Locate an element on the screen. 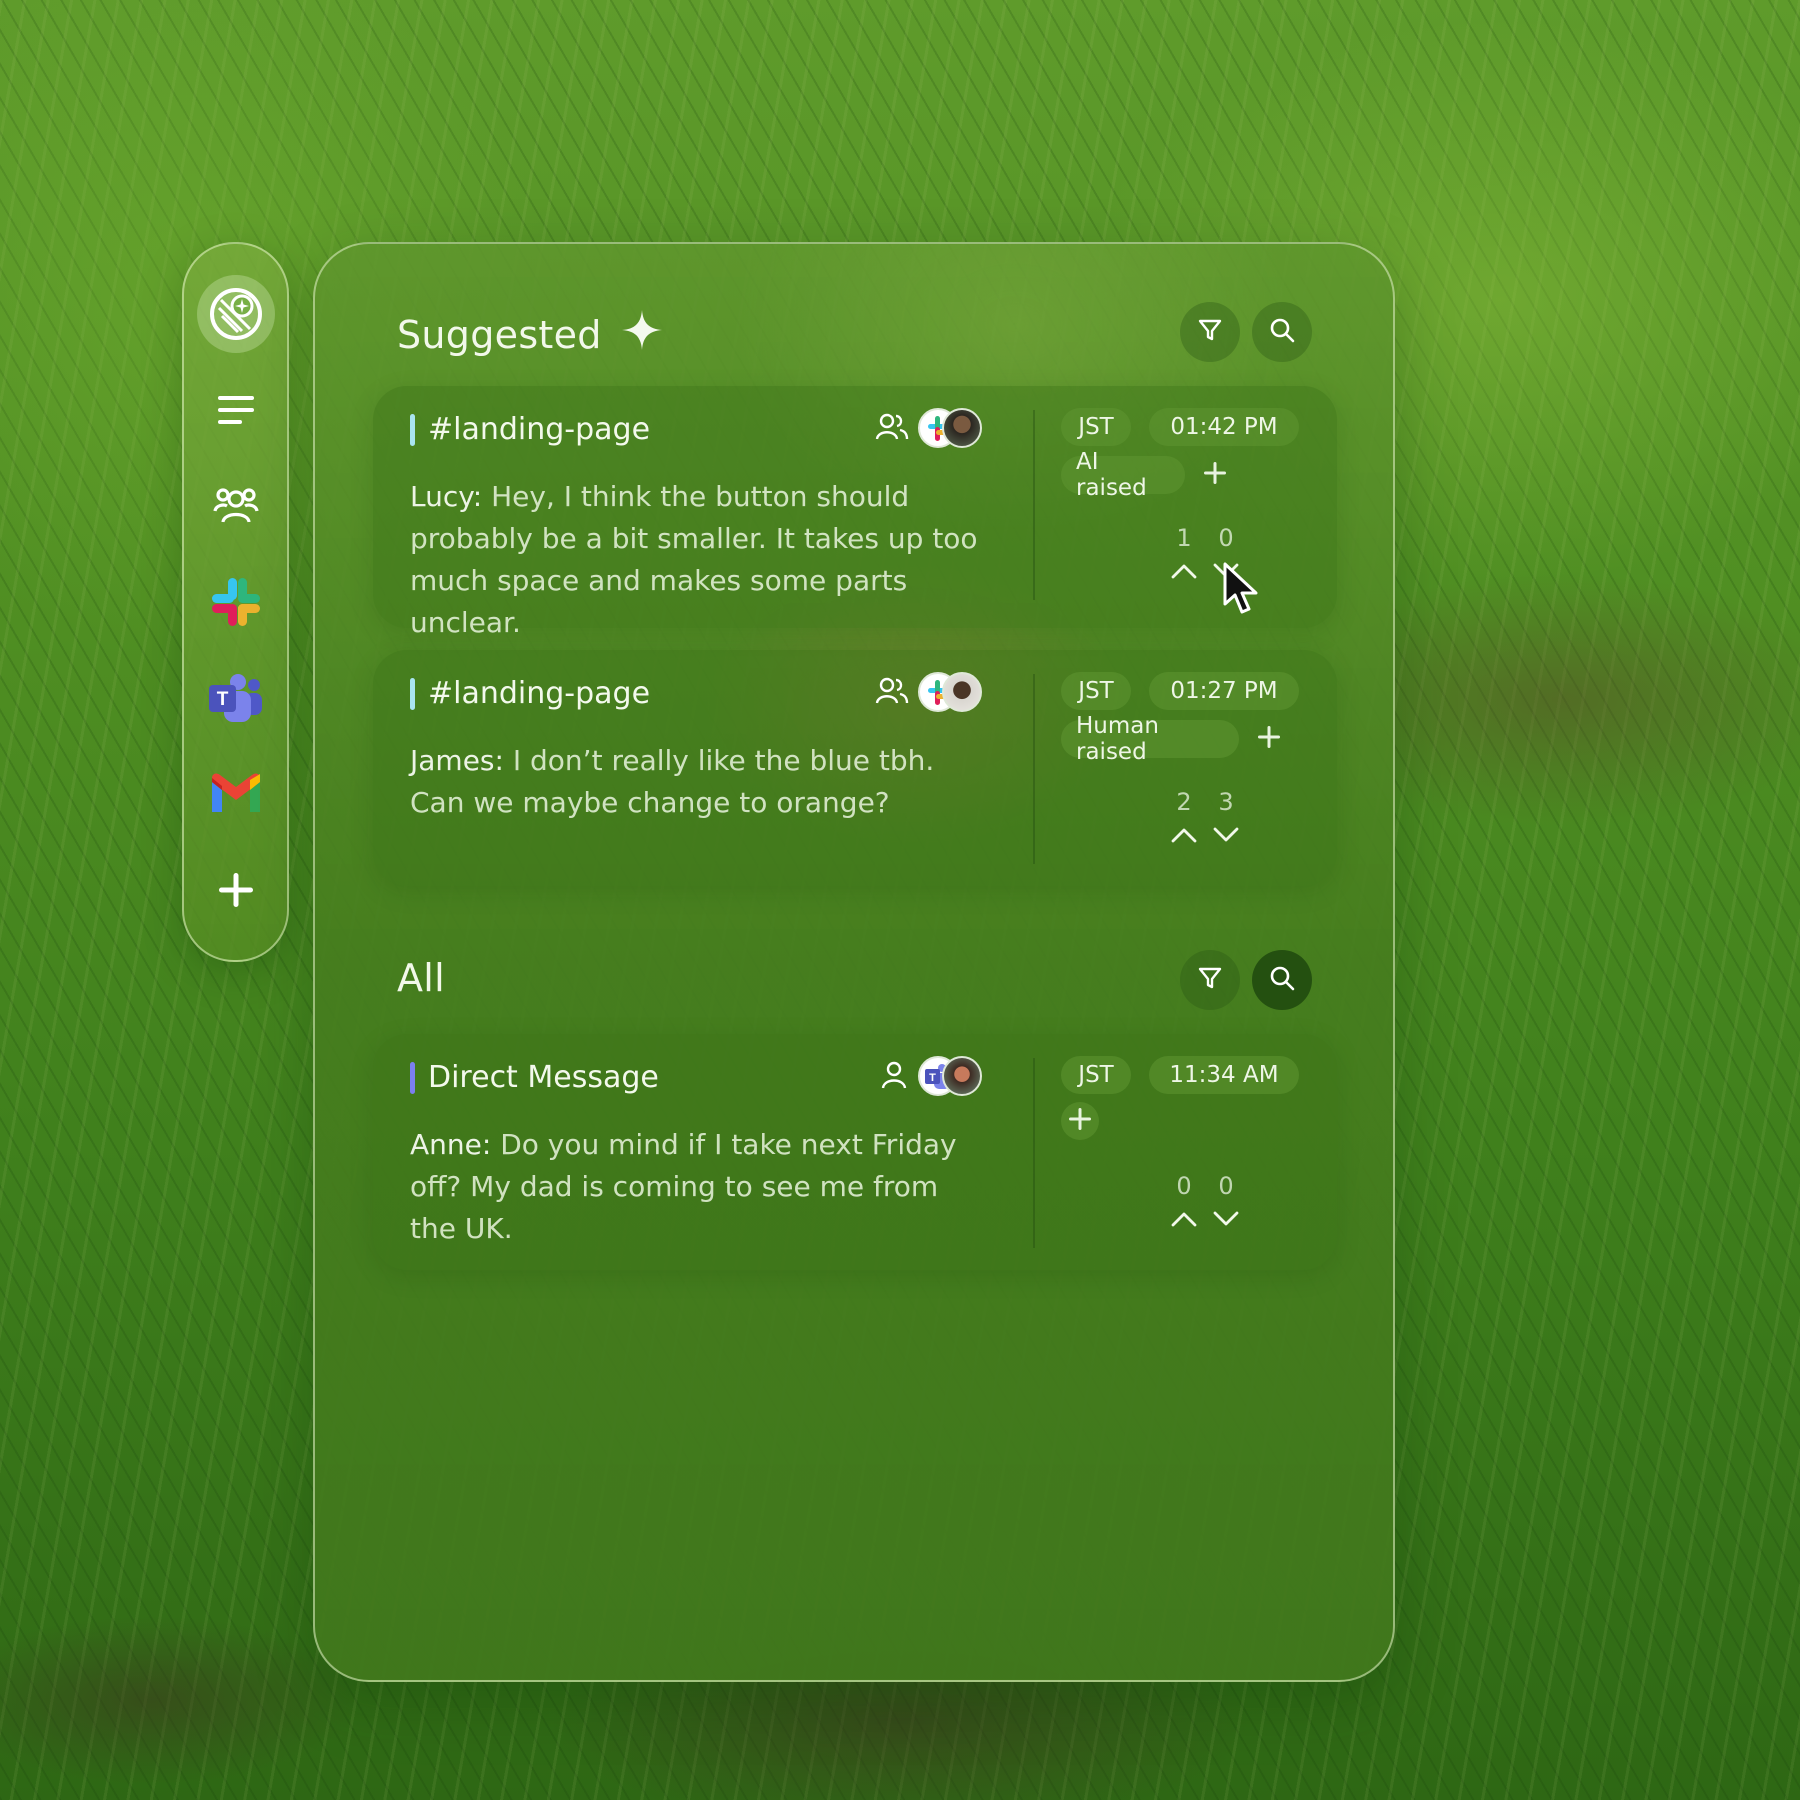 The image size is (1800, 1800). time-badge: 01:27 PM is located at coordinates (1224, 691).